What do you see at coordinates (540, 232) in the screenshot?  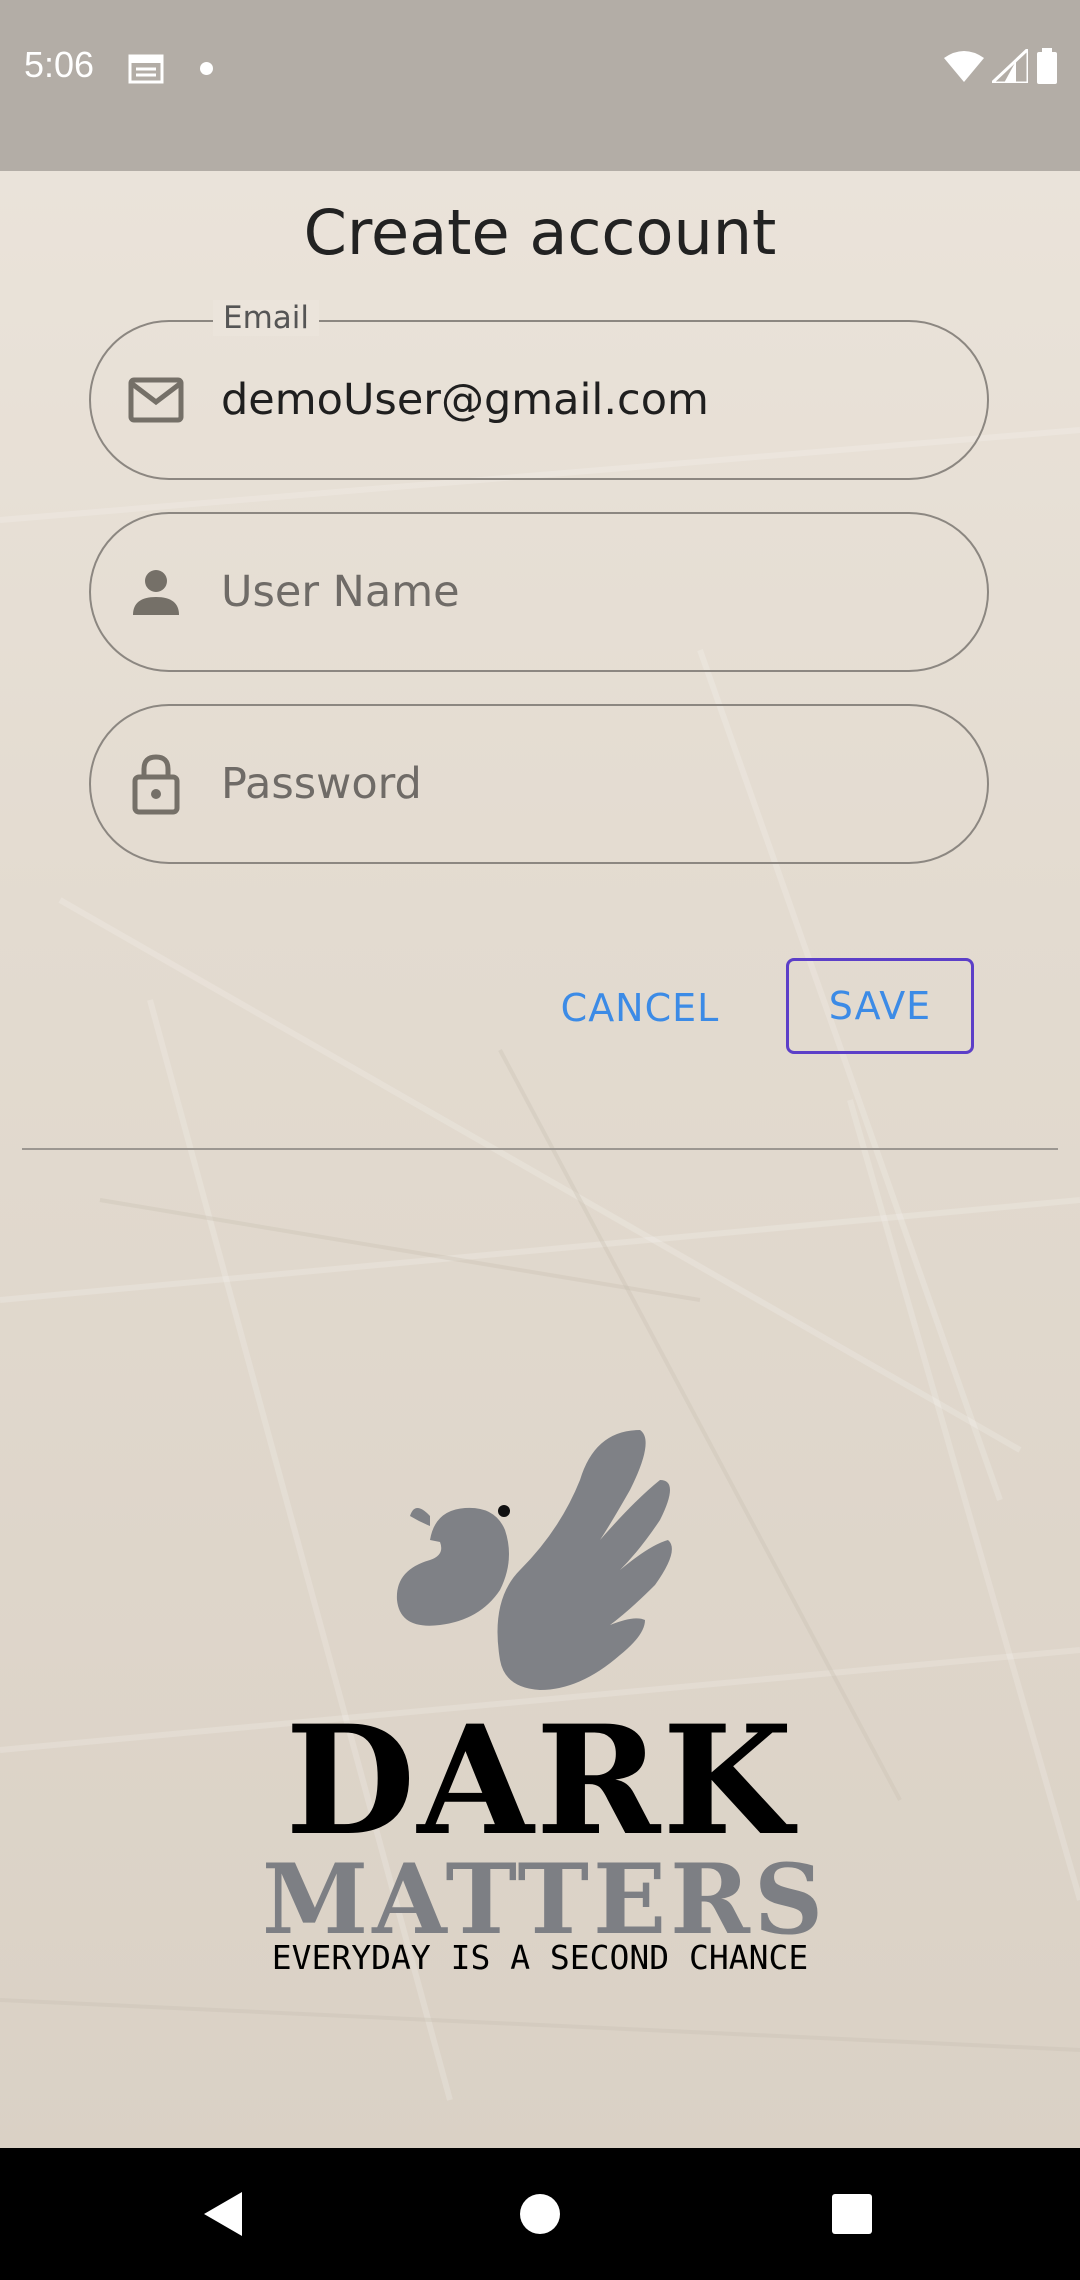 I see `page-title: Create account` at bounding box center [540, 232].